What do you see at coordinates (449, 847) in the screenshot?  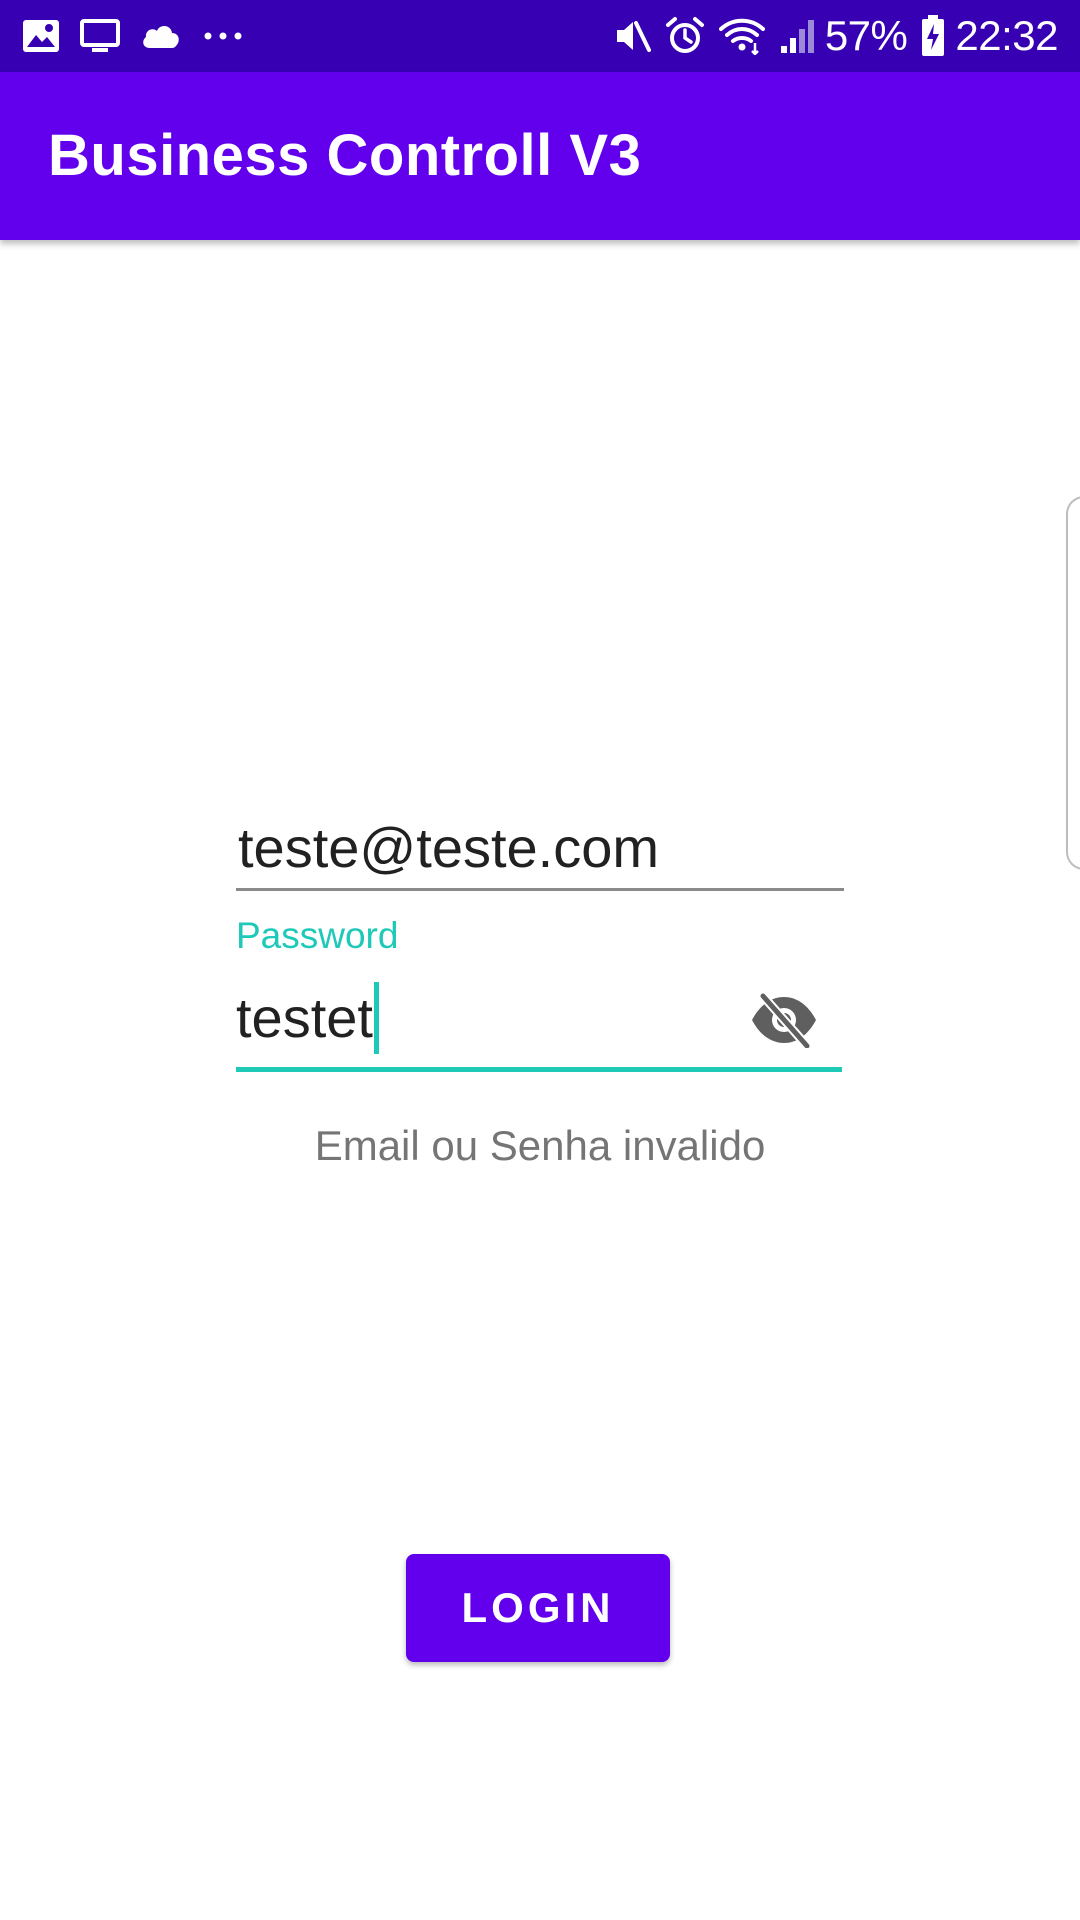 I see `email-input-value: teste@teste.com` at bounding box center [449, 847].